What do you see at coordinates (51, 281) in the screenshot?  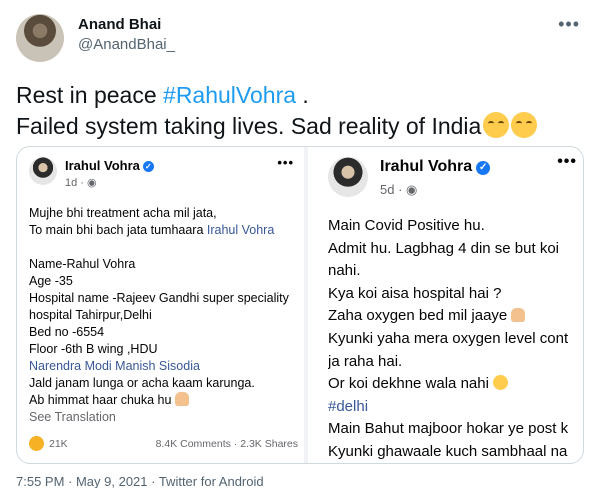 I see `fb-text-line: Age -35` at bounding box center [51, 281].